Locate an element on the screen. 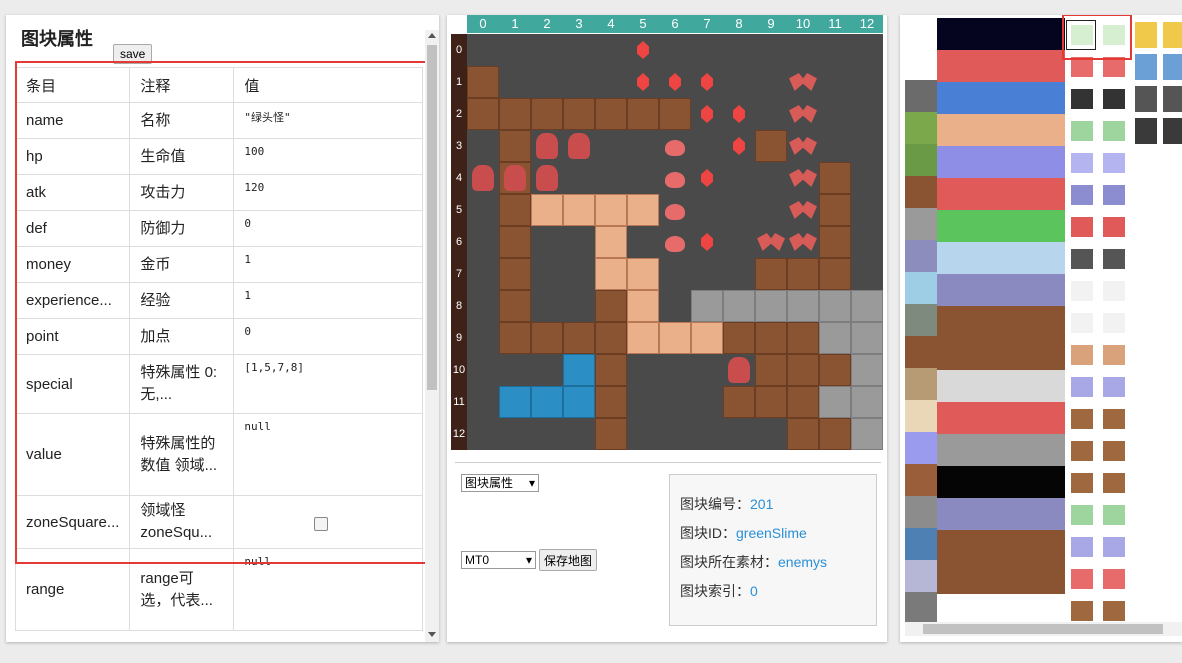  mode-select: 图块属性 ▾ is located at coordinates (500, 483).